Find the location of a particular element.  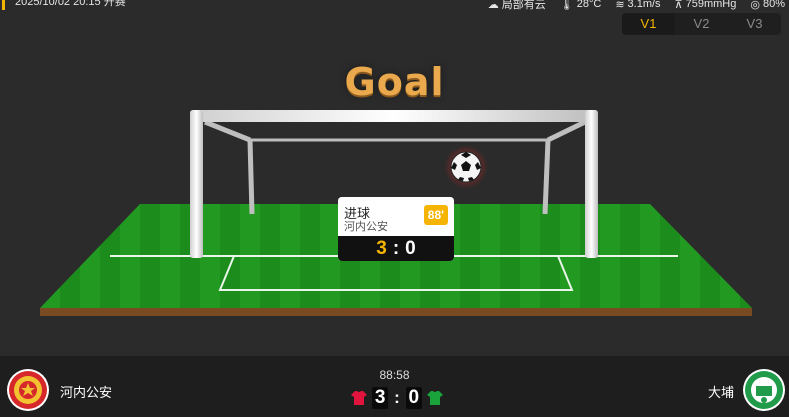

match-start-time: 2025/10/02 20:15 开赛 is located at coordinates (70, 4).